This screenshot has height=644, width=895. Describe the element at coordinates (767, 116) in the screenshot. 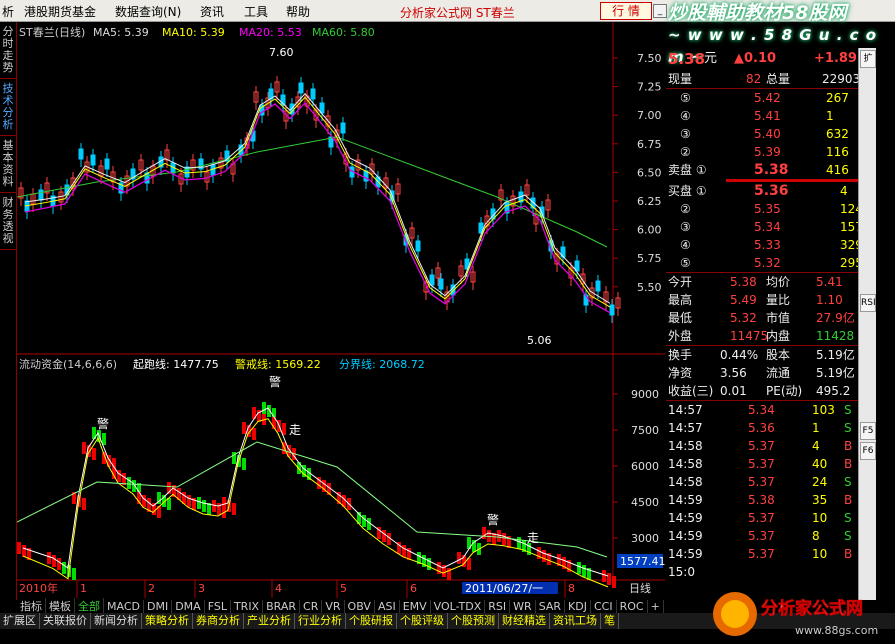

I see `order-price: 5.41` at that location.